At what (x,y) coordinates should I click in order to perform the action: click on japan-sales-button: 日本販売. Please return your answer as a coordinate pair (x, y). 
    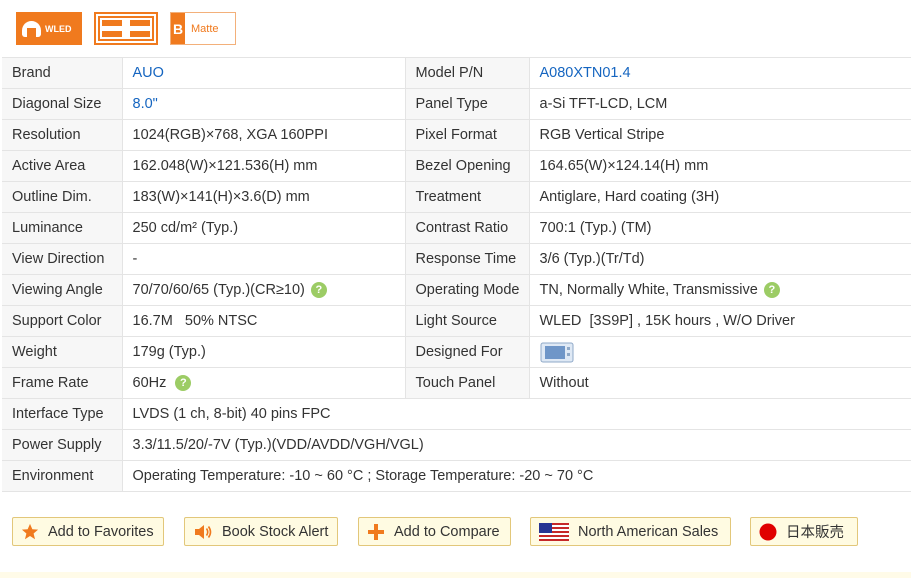
    Looking at the image, I should click on (804, 531).